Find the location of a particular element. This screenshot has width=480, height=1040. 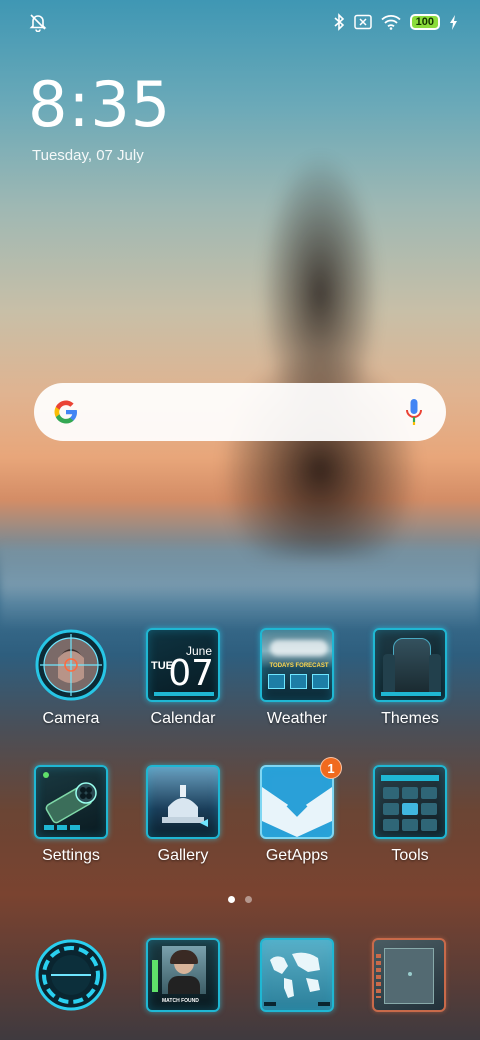

app-gallery: Gallery is located at coordinates (183, 815).